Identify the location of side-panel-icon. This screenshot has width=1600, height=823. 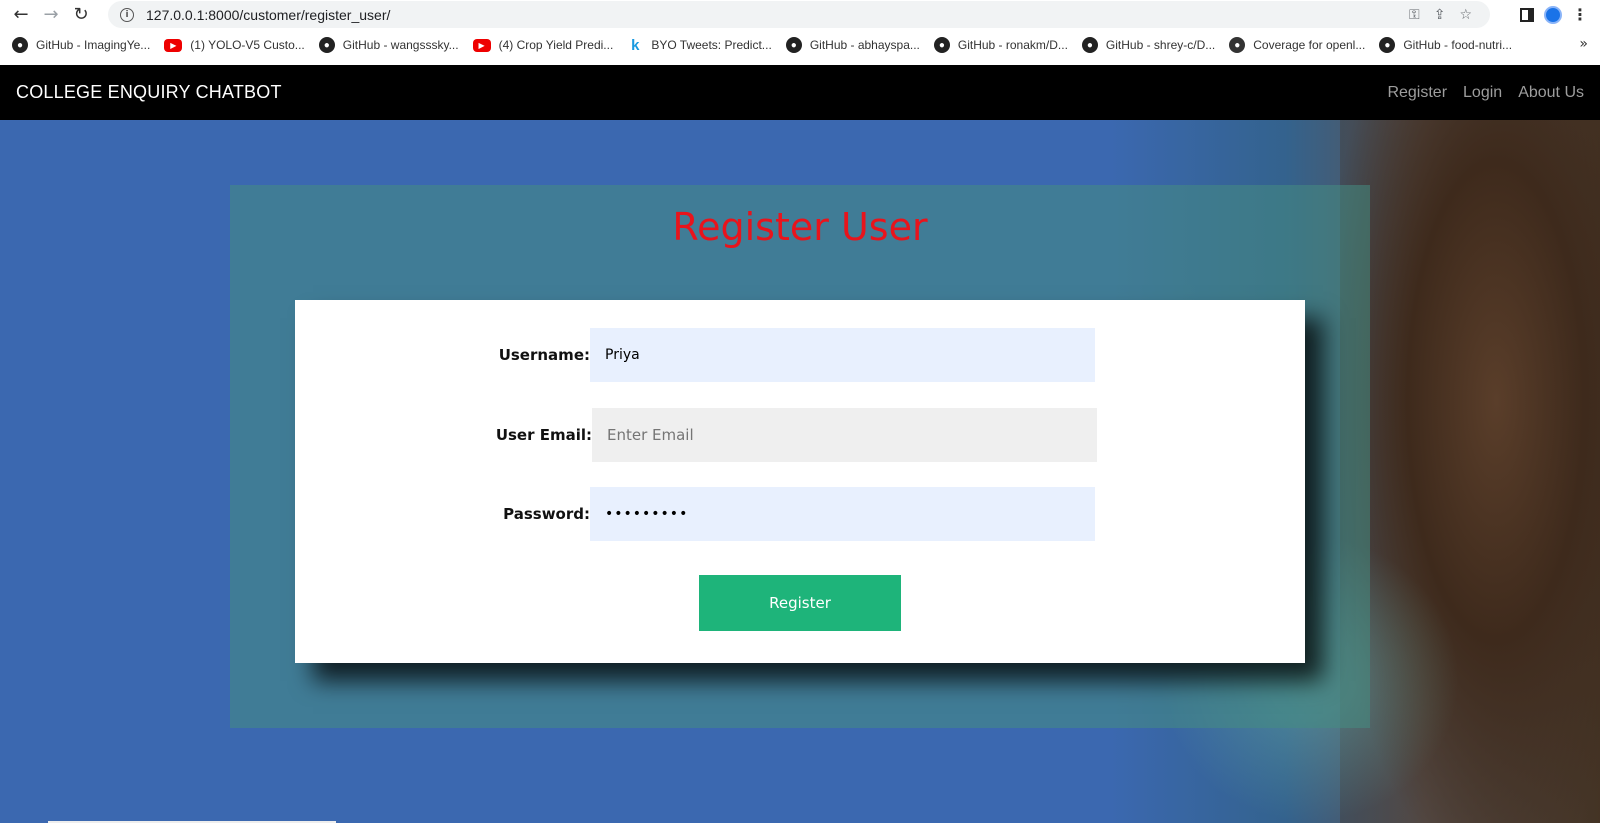
(1527, 14).